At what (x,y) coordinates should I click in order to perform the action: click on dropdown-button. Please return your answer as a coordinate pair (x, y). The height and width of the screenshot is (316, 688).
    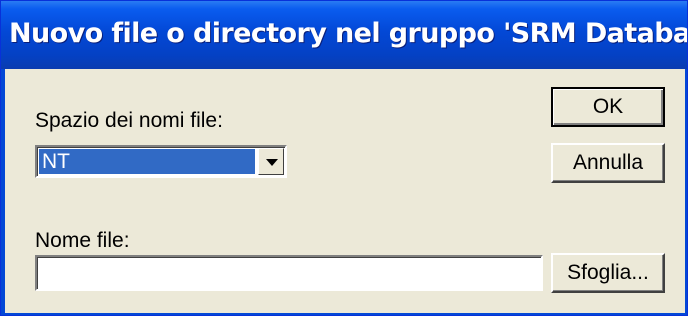
    Looking at the image, I should click on (271, 161).